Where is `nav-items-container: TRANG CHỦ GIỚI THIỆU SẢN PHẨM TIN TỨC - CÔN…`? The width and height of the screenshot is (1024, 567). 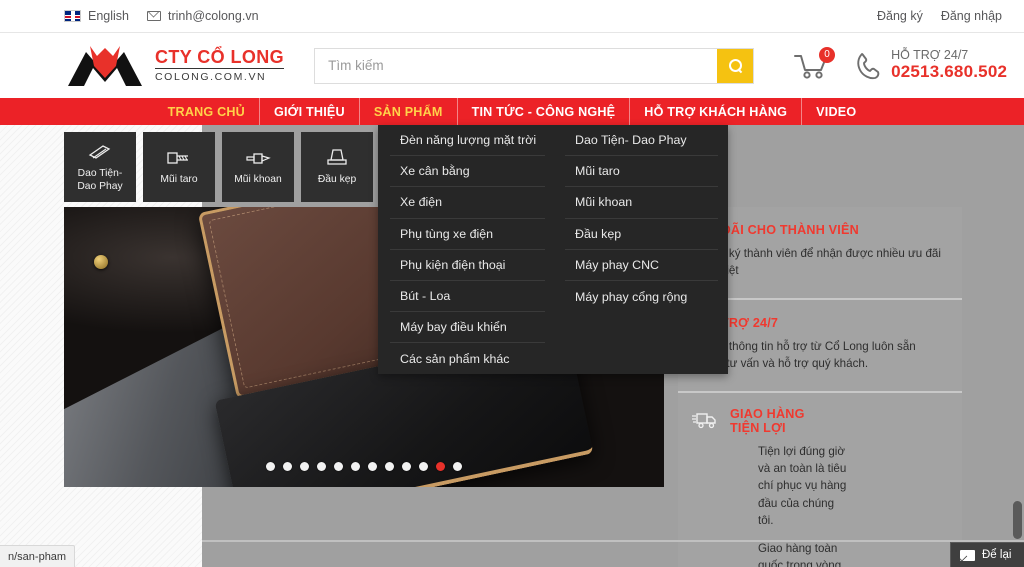 nav-items-container: TRANG CHỦ GIỚI THIỆU SẢN PHẨM TIN TỨC - CÔN… is located at coordinates (512, 111).